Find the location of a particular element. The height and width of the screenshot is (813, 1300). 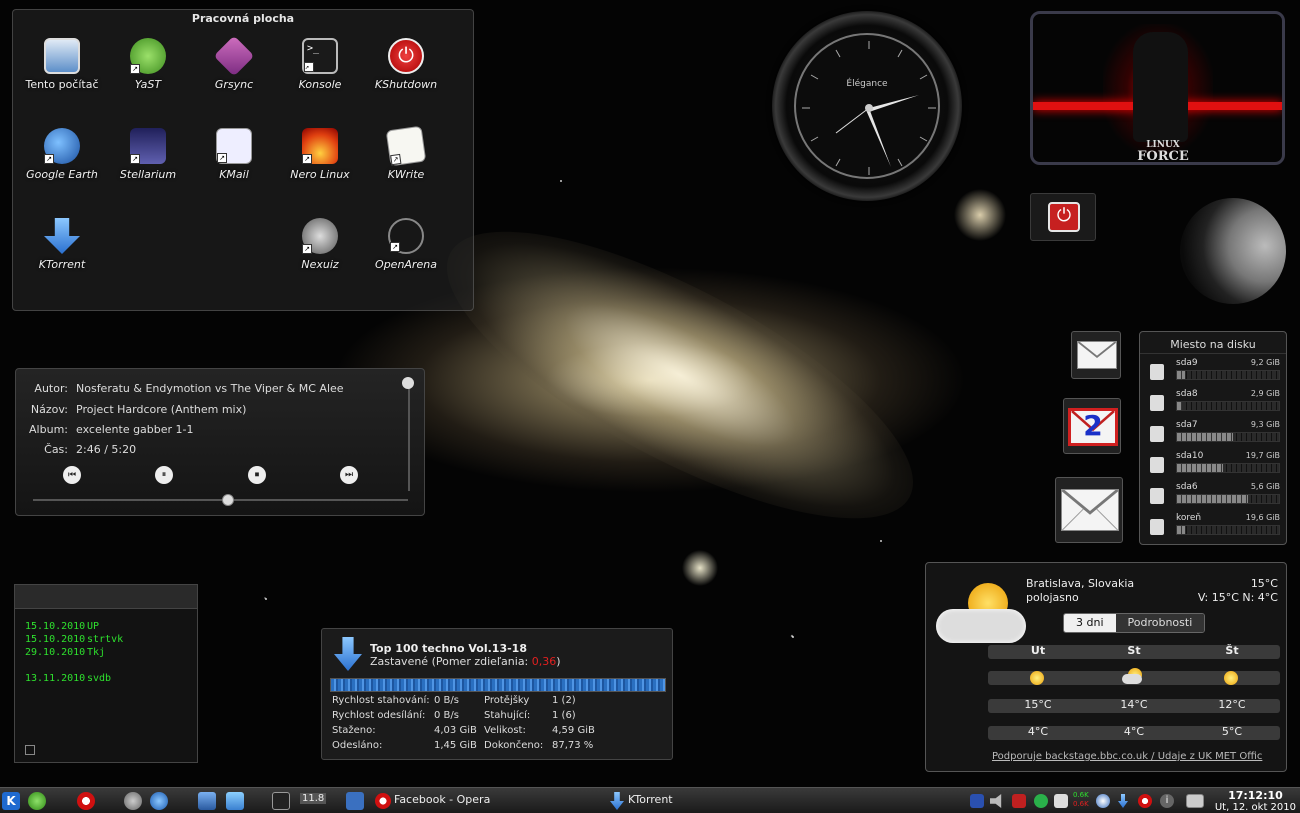

clipboard-icon is located at coordinates (1061, 801).